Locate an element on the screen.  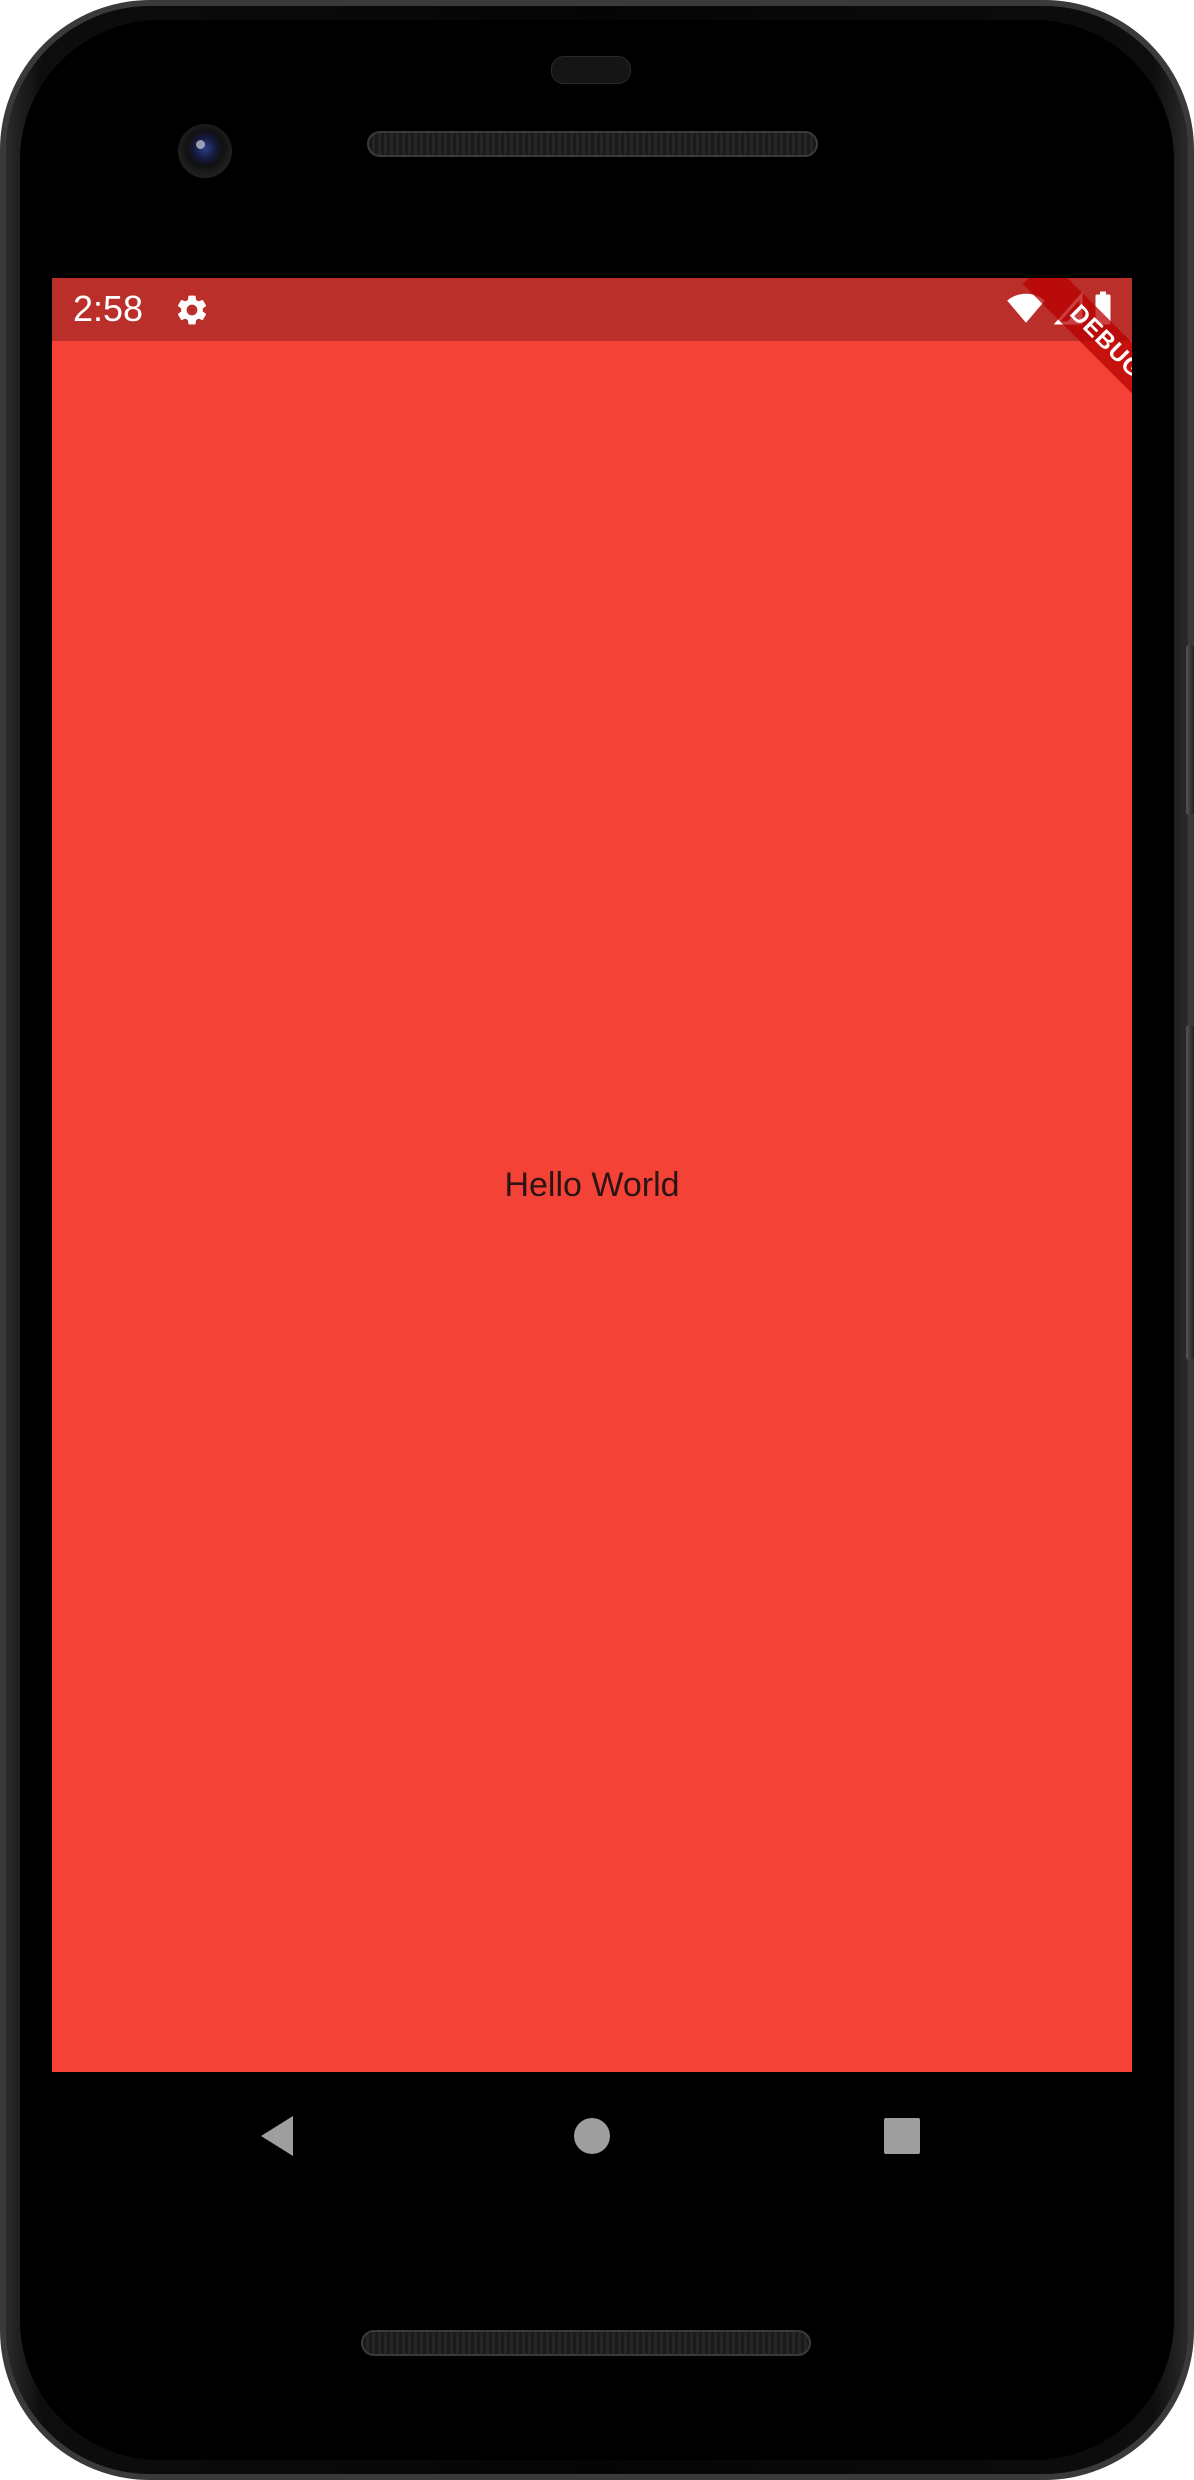
front-camera-icon is located at coordinates (205, 151).